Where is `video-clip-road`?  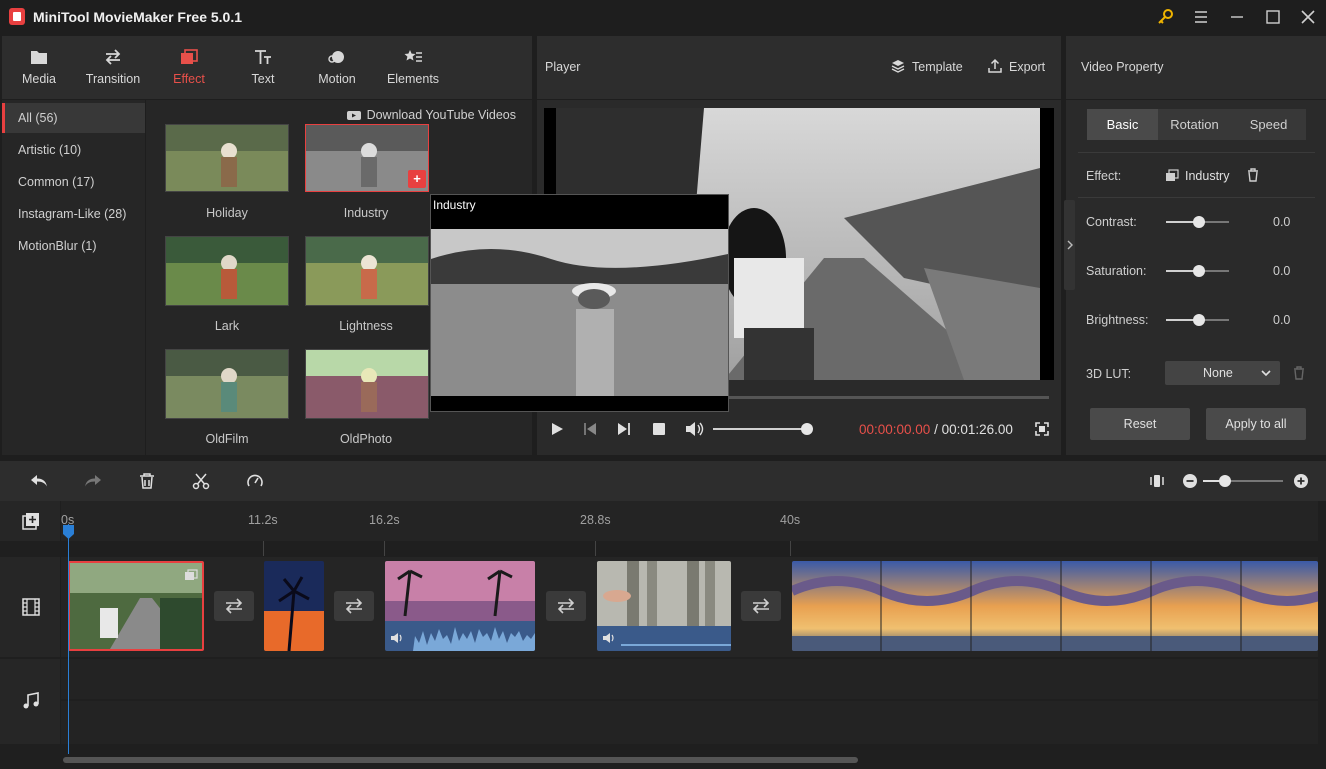 video-clip-road is located at coordinates (136, 606).